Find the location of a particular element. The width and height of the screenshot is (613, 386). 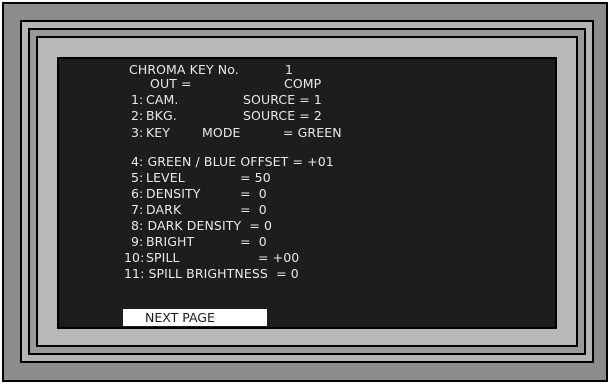

item-10-label: SPILL is located at coordinates (163, 258).